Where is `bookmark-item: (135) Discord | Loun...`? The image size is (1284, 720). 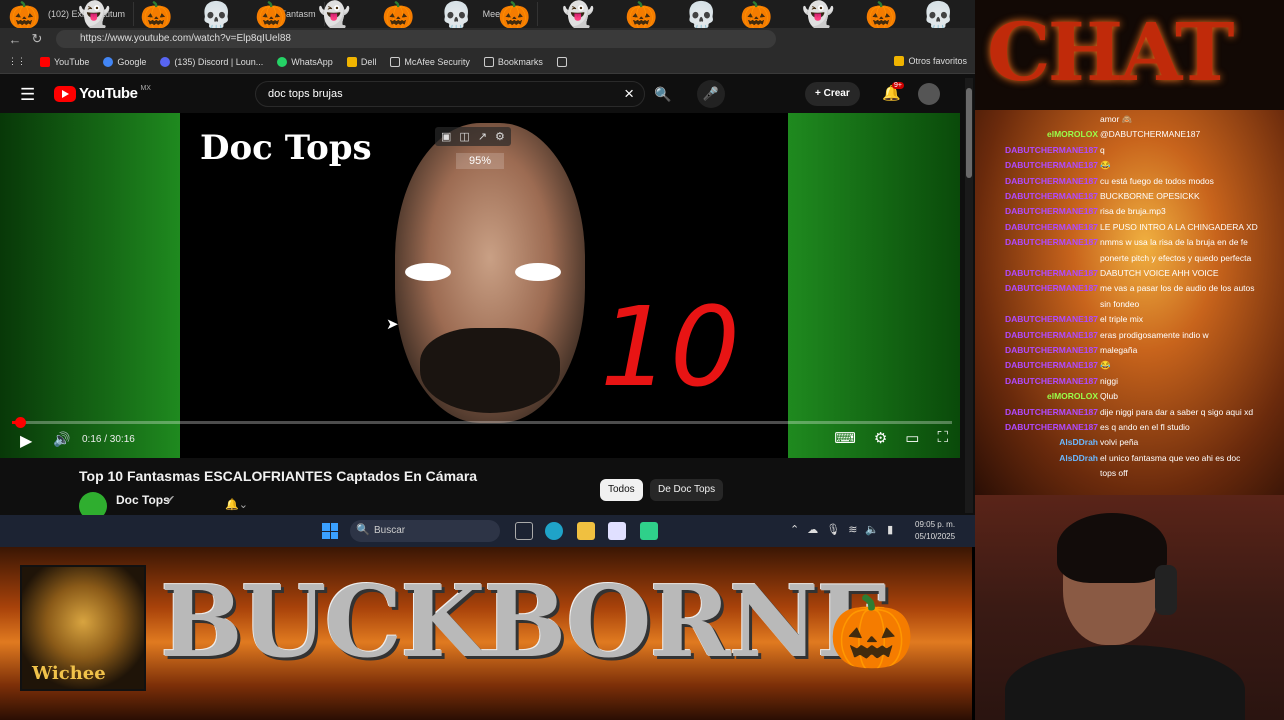 bookmark-item: (135) Discord | Loun... is located at coordinates (211, 61).